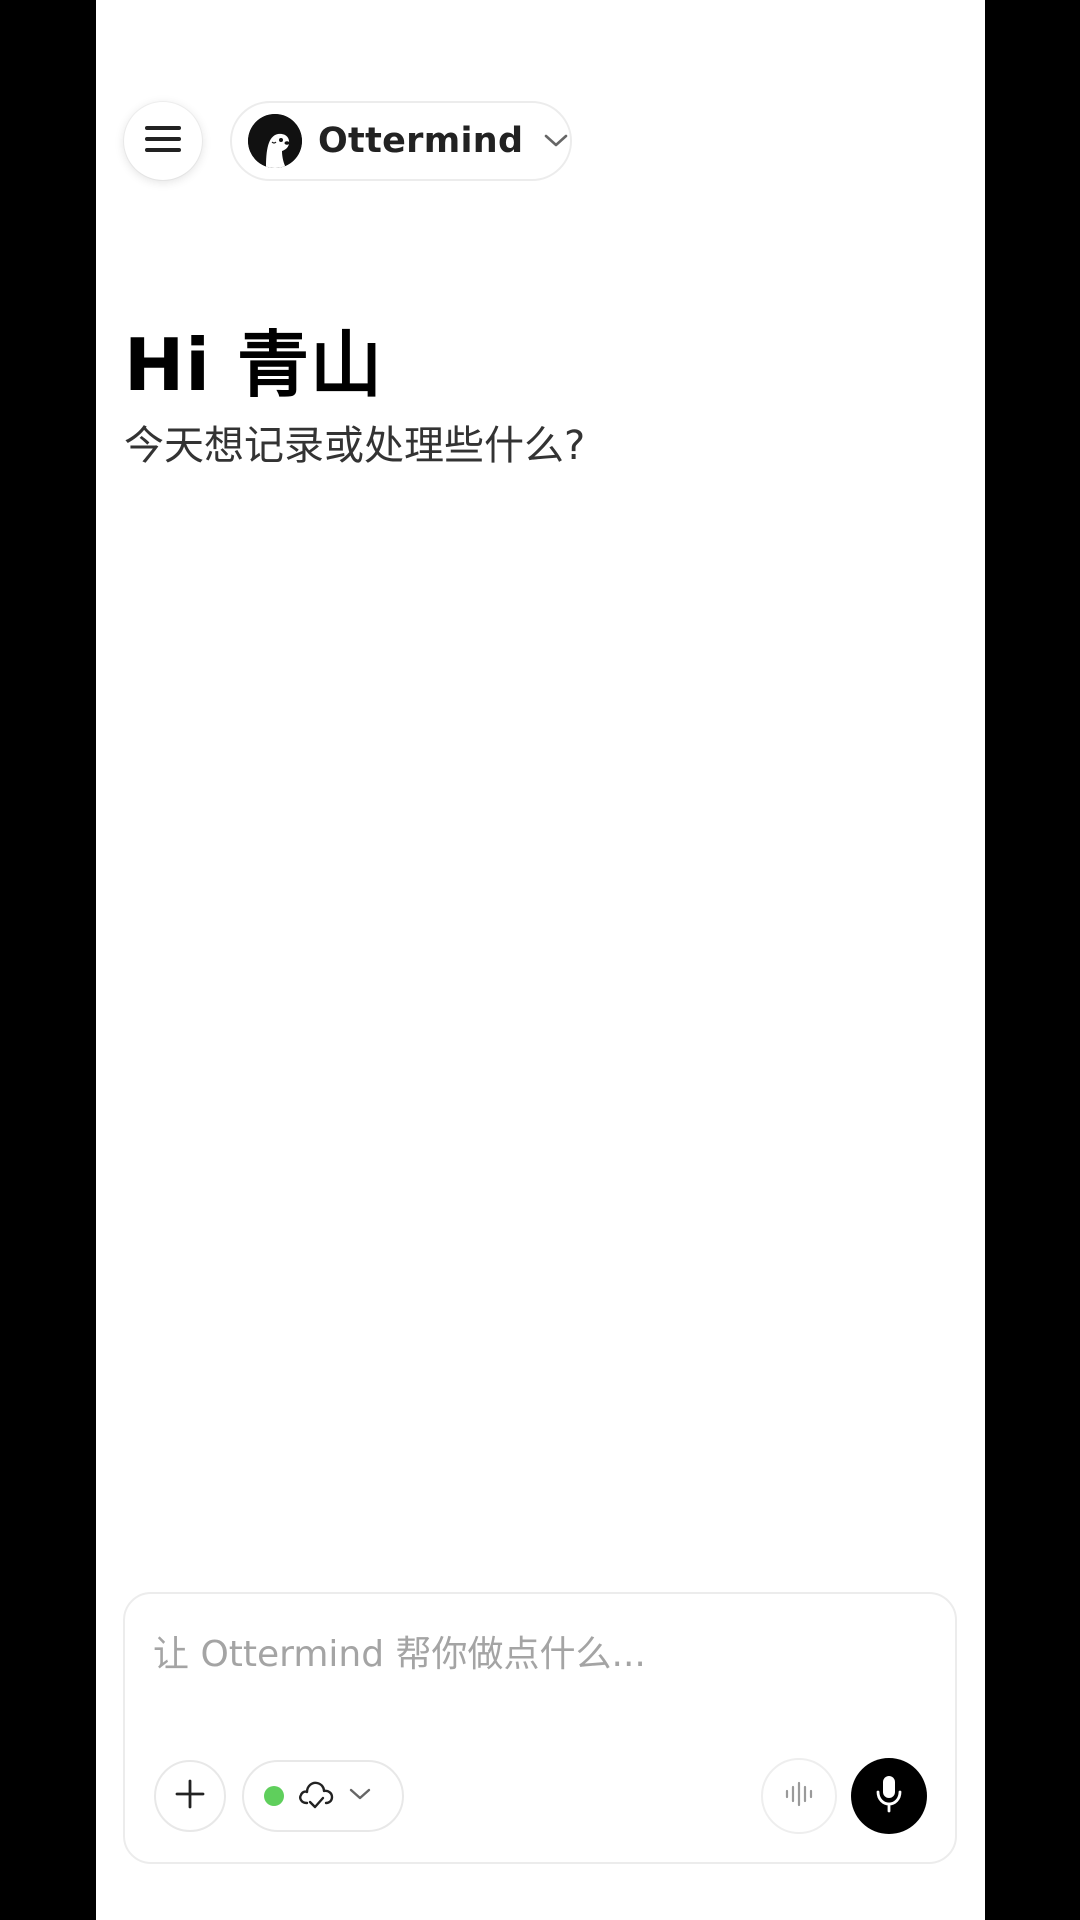  I want to click on microphone-icon, so click(889, 1796).